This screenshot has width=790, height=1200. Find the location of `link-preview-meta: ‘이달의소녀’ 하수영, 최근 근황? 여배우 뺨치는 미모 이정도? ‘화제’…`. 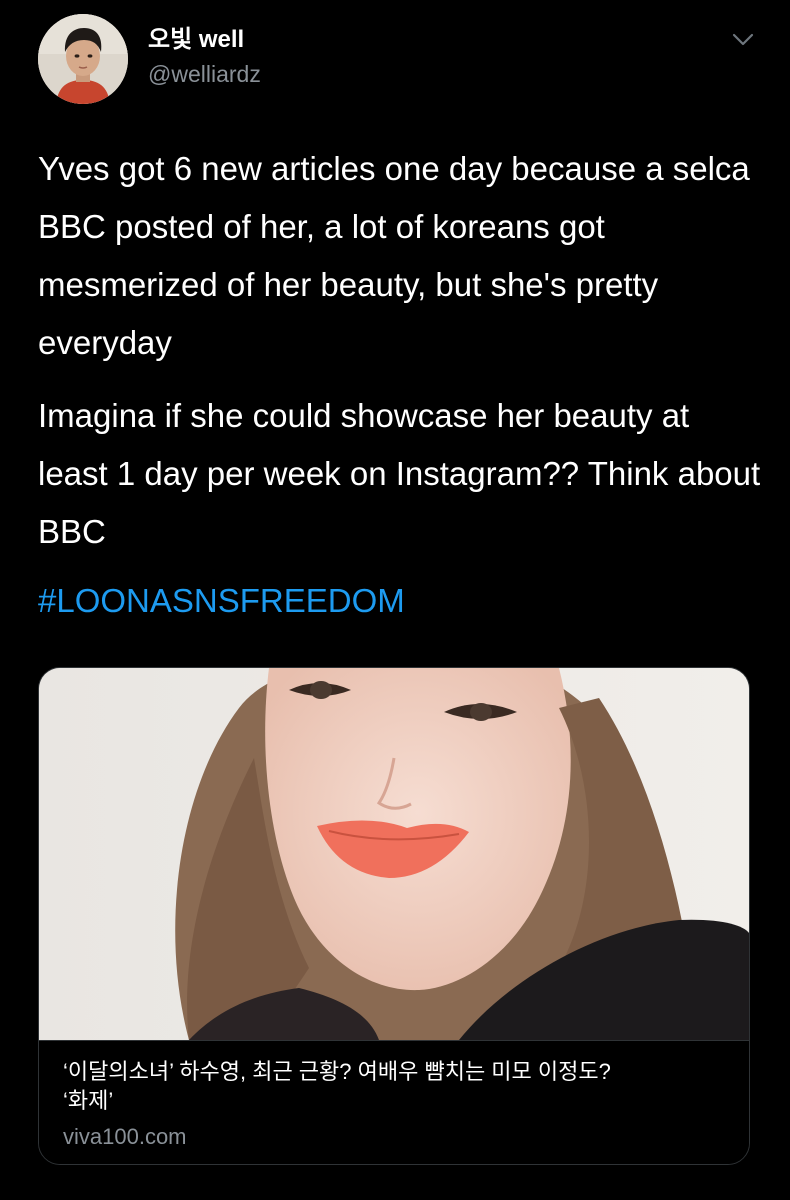

link-preview-meta: ‘이달의소녀’ 하수영, 최근 근황? 여배우 뺨치는 미모 이정도? ‘화제’… is located at coordinates (394, 1102).